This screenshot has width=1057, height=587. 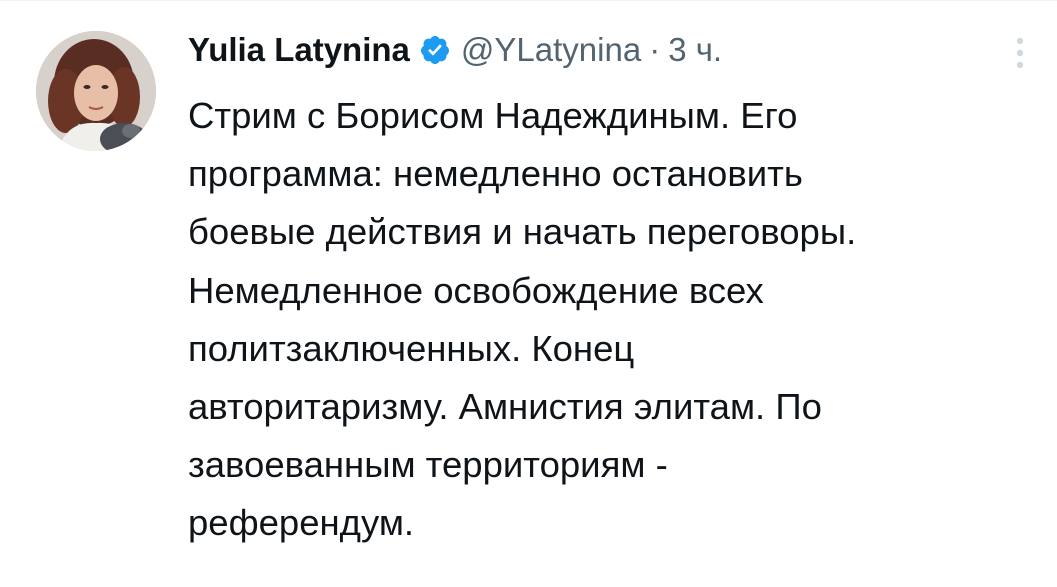 I want to click on verified-badge-icon, so click(x=435, y=50).